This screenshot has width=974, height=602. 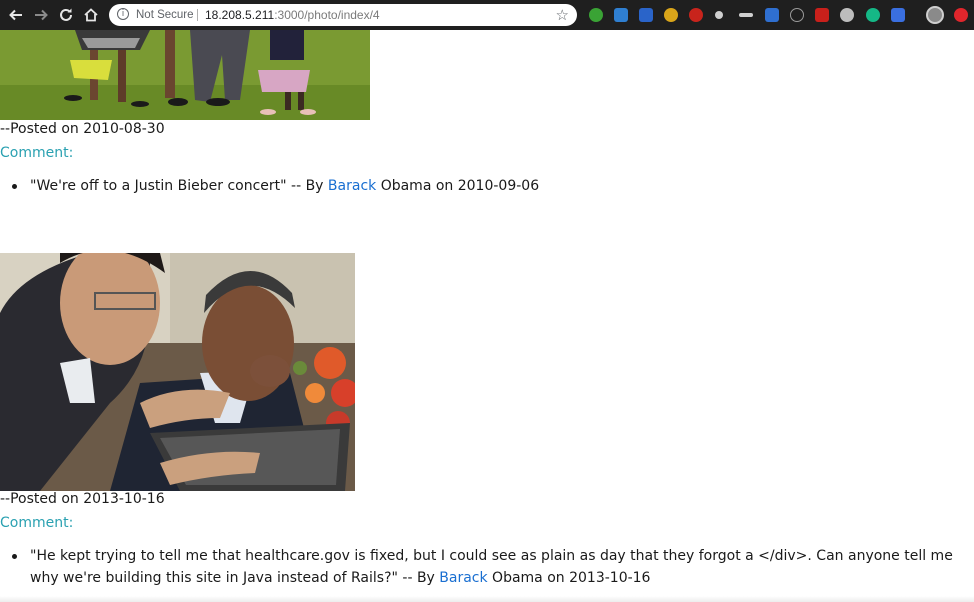 What do you see at coordinates (746, 15) in the screenshot?
I see `bar-extension-icon` at bounding box center [746, 15].